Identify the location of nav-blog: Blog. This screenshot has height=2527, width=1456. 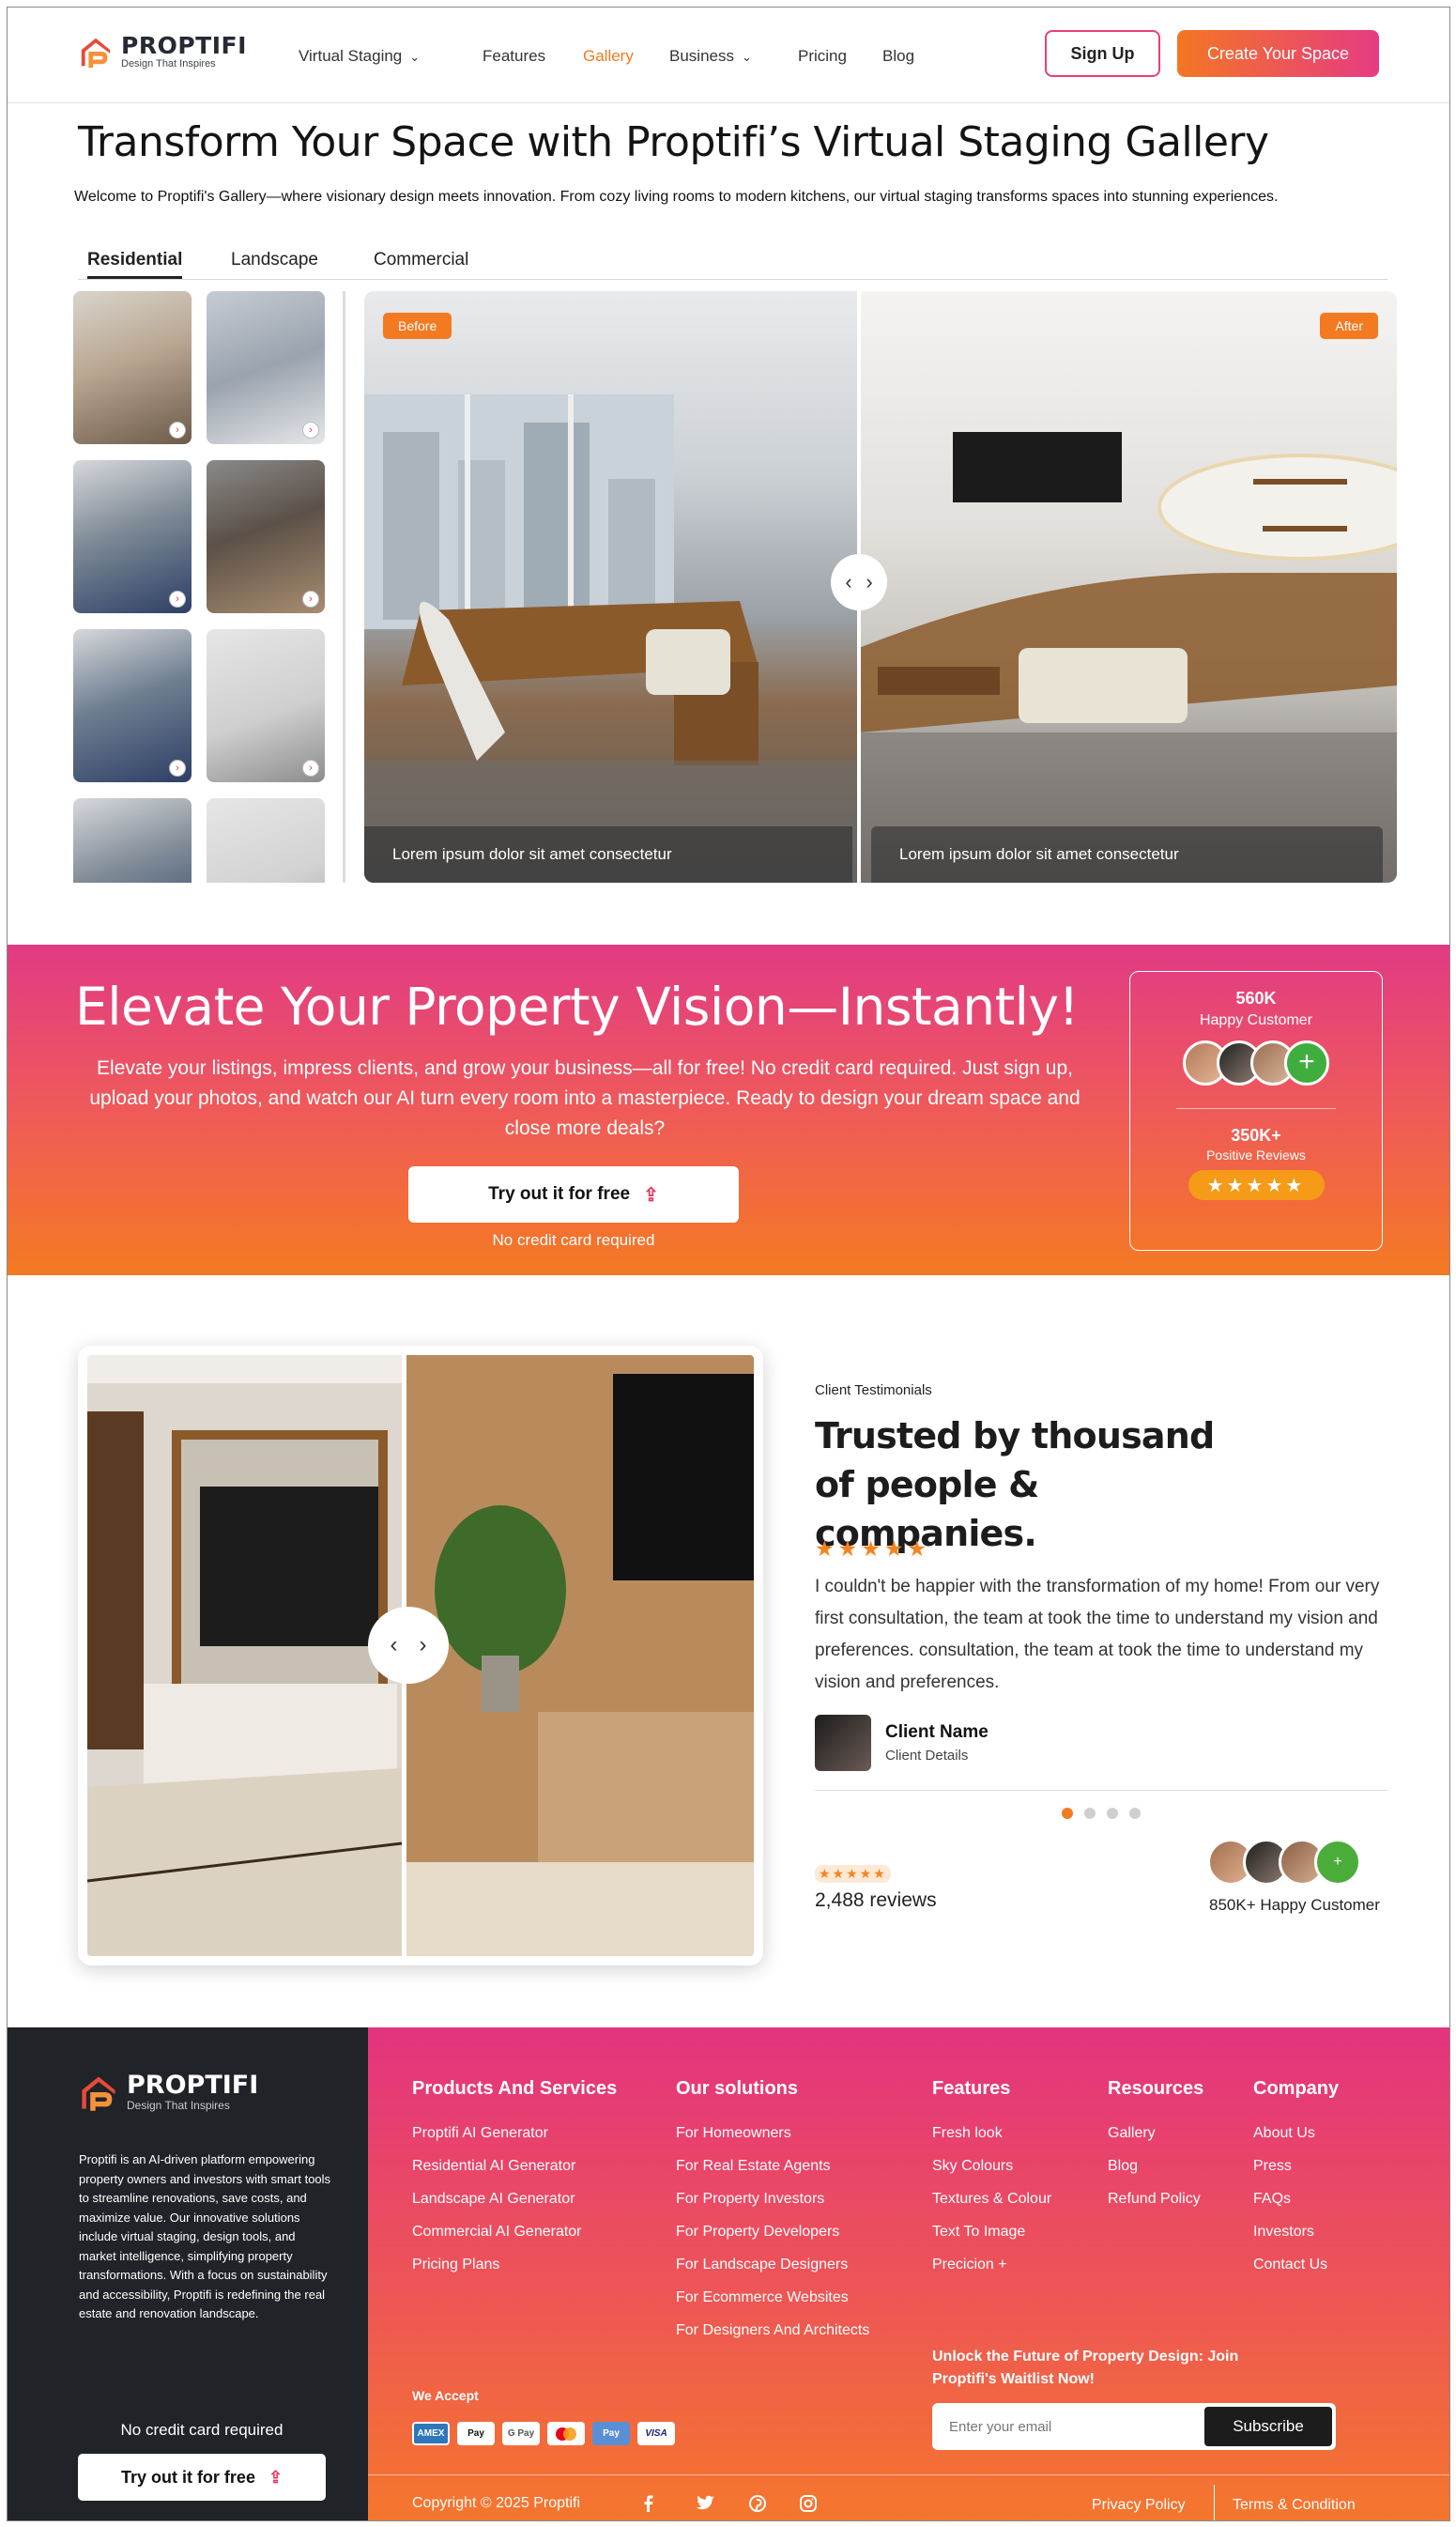
(898, 57).